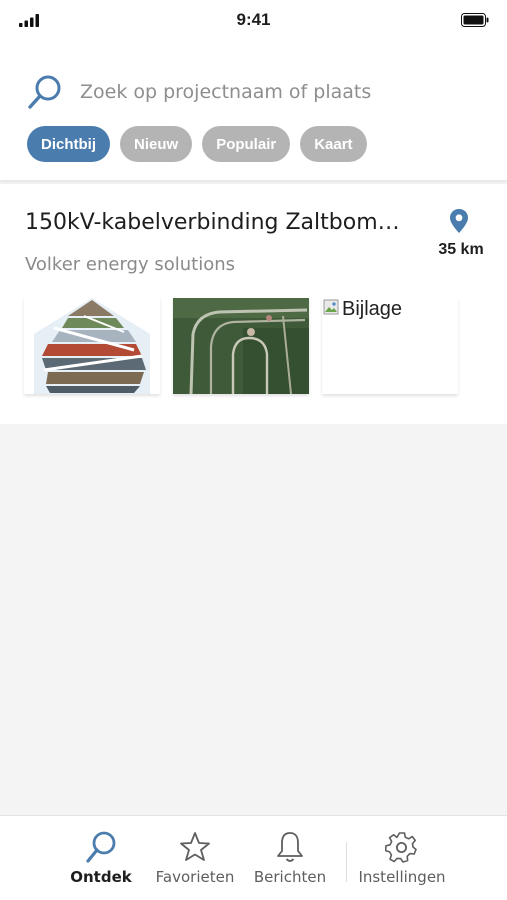  Describe the element at coordinates (402, 877) in the screenshot. I see `tab-label: Instellingen` at that location.